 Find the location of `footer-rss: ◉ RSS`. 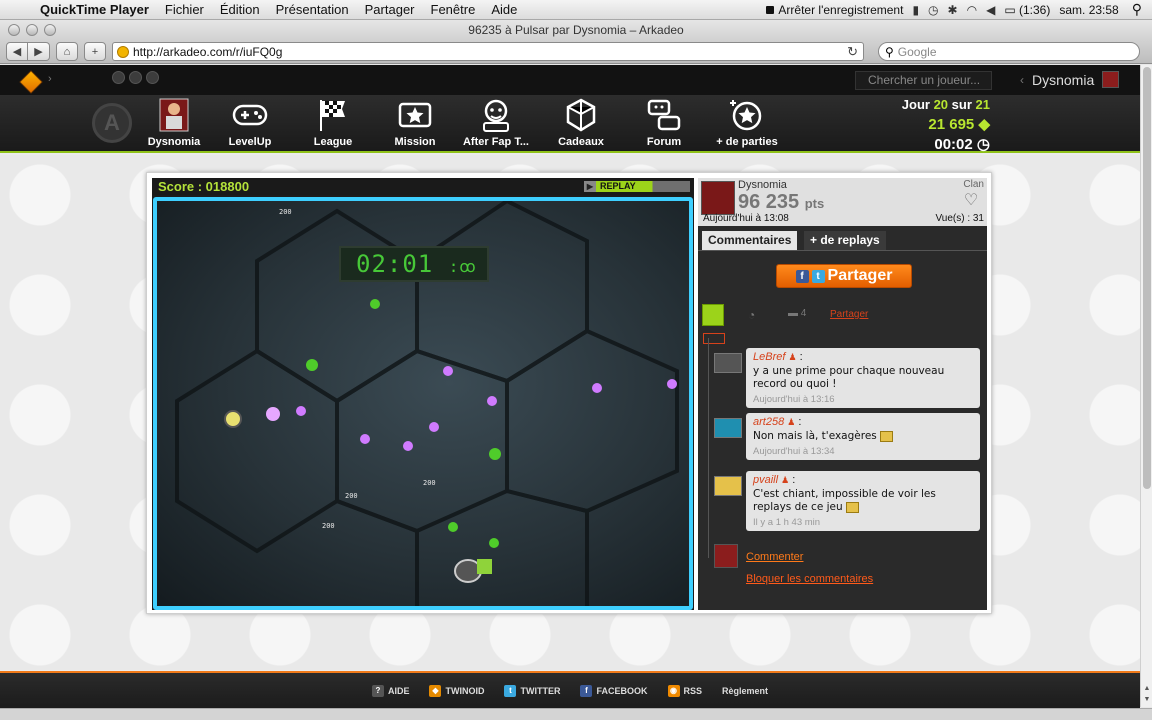

footer-rss: ◉ RSS is located at coordinates (684, 690).